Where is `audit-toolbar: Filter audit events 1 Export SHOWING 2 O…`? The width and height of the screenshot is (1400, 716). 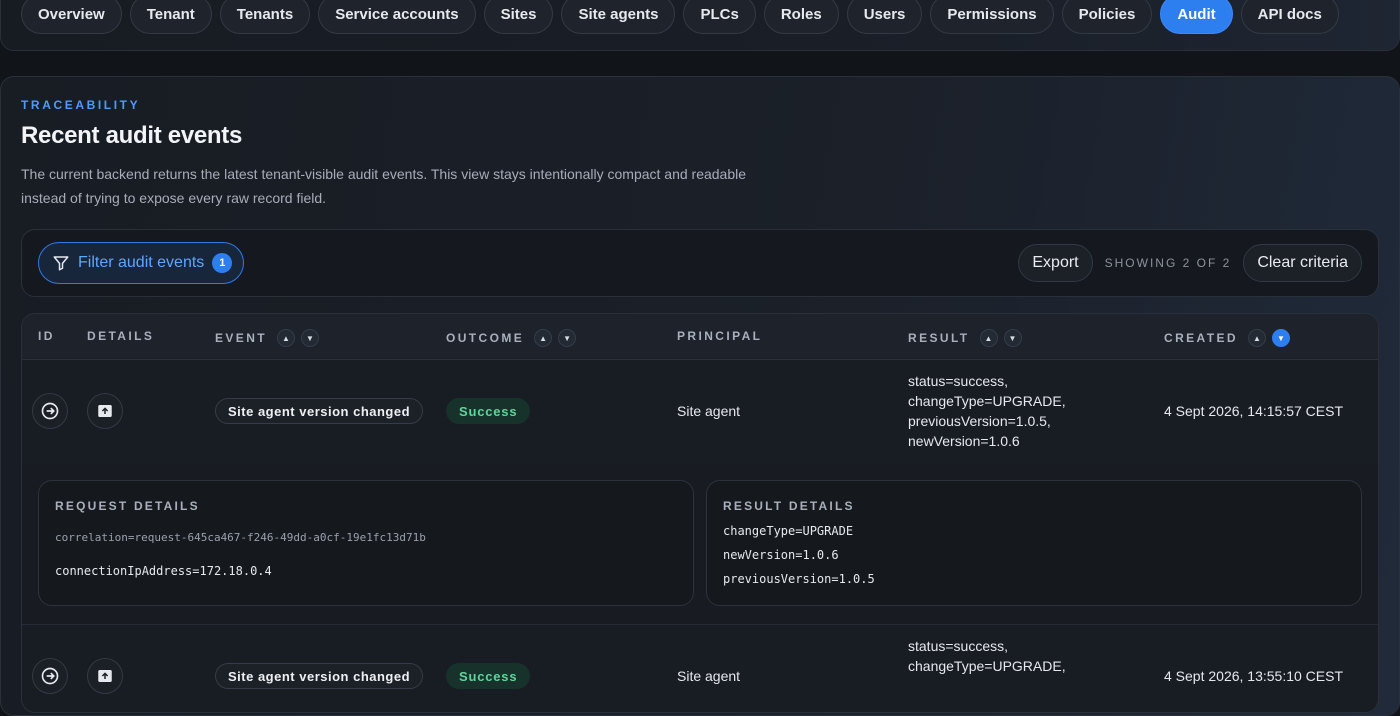
audit-toolbar: Filter audit events 1 Export SHOWING 2 O… is located at coordinates (700, 263).